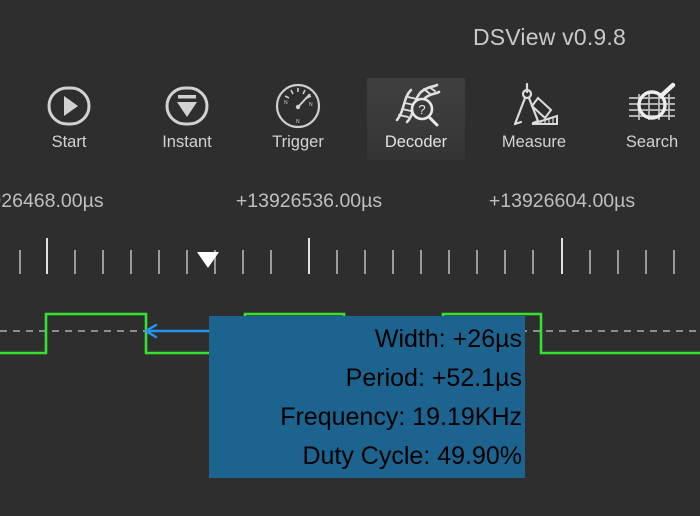 This screenshot has height=516, width=700. I want to click on play-circle-icon, so click(69, 106).